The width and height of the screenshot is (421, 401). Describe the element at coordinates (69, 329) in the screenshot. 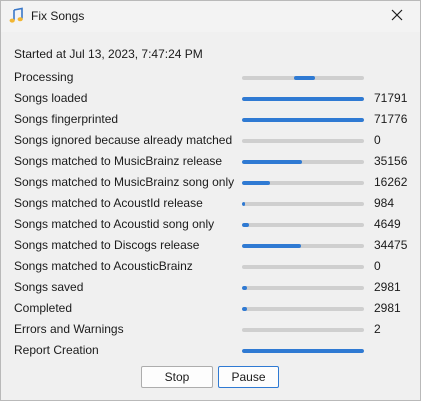

I see `row-label: Errors and Warnings` at that location.